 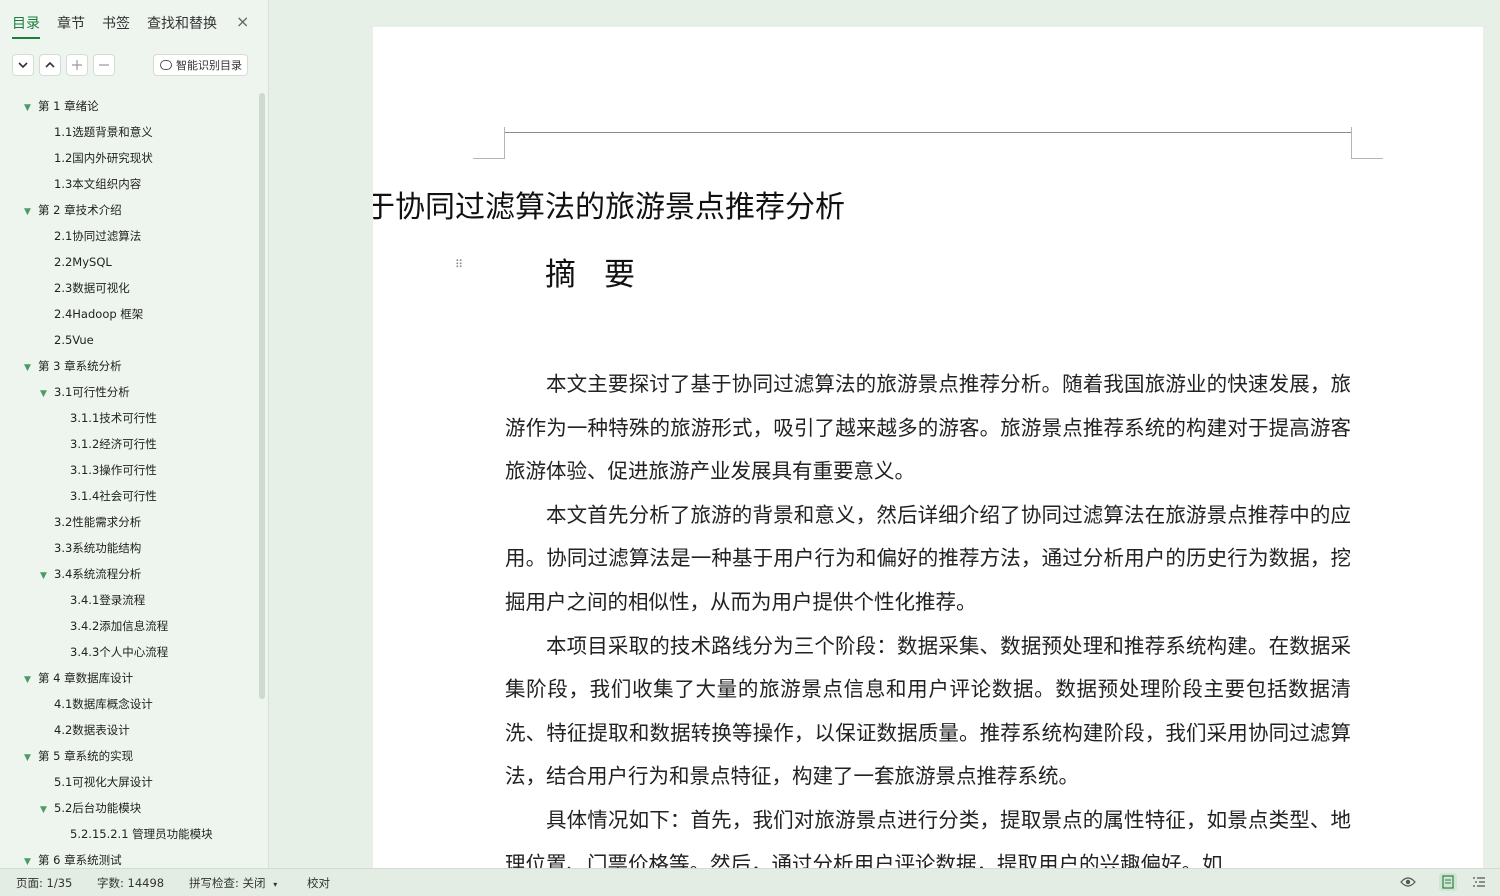 What do you see at coordinates (83, 262) in the screenshot?
I see `toc-item-label: 2.2MySQL` at bounding box center [83, 262].